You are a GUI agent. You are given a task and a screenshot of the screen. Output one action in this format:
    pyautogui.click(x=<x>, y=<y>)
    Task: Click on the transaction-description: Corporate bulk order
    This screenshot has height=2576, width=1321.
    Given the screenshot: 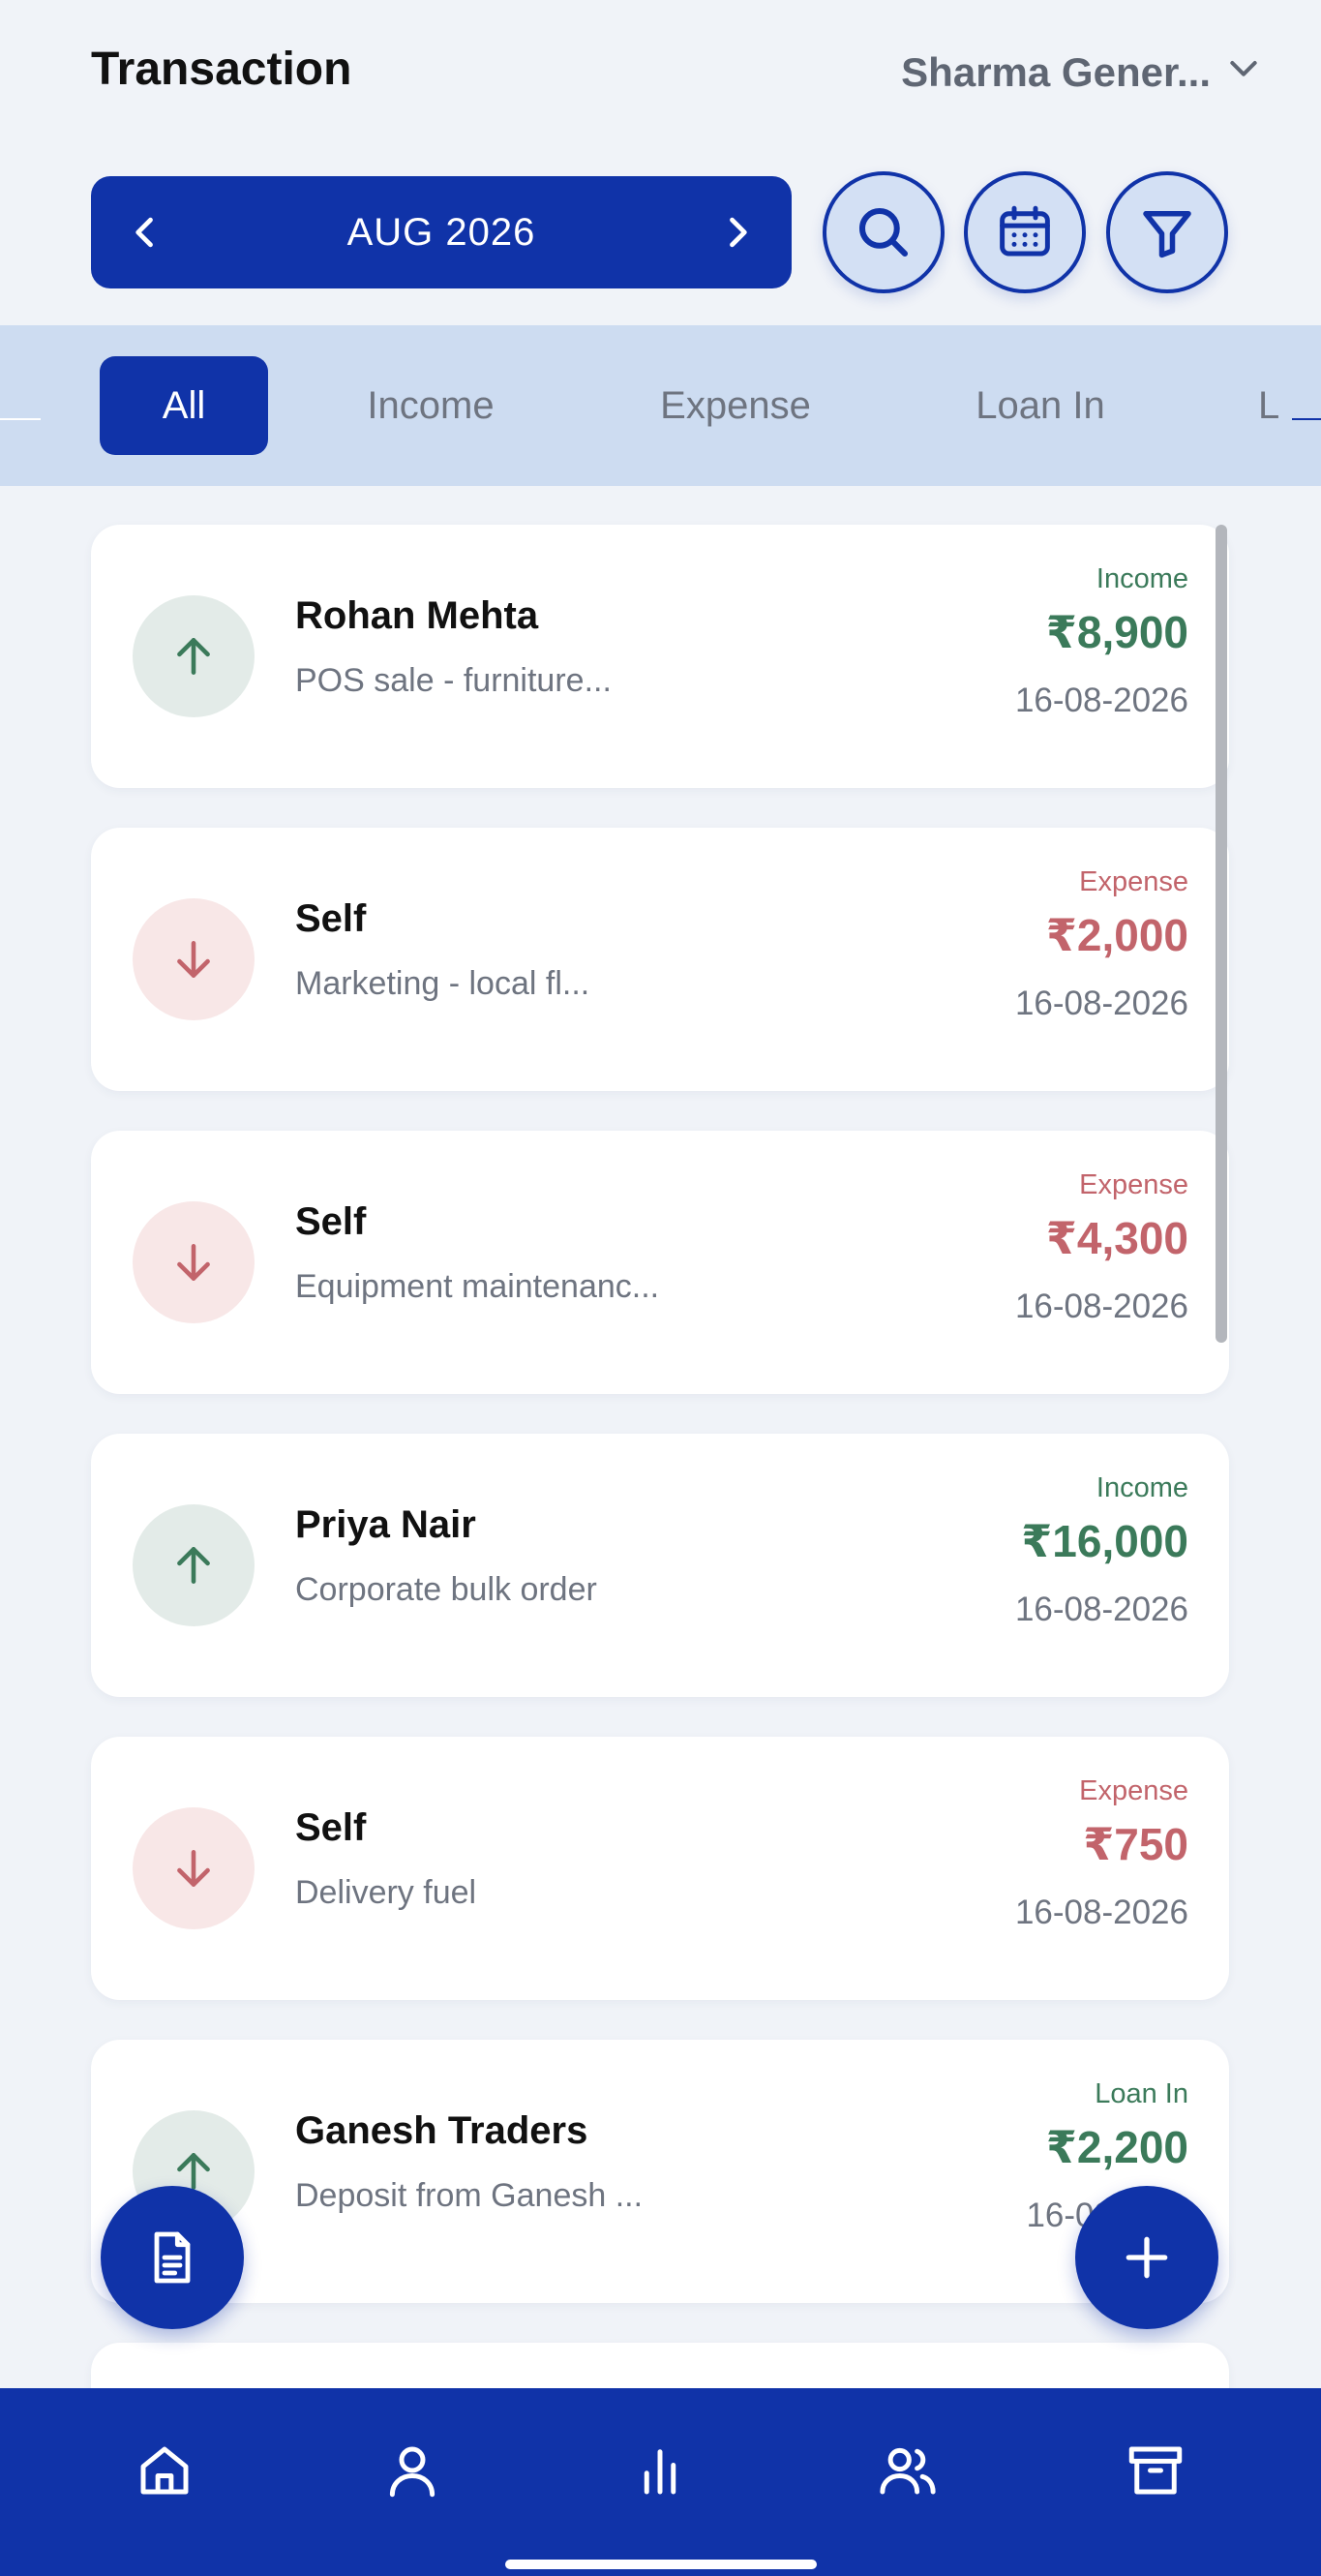 What is the action you would take?
    pyautogui.click(x=446, y=1589)
    